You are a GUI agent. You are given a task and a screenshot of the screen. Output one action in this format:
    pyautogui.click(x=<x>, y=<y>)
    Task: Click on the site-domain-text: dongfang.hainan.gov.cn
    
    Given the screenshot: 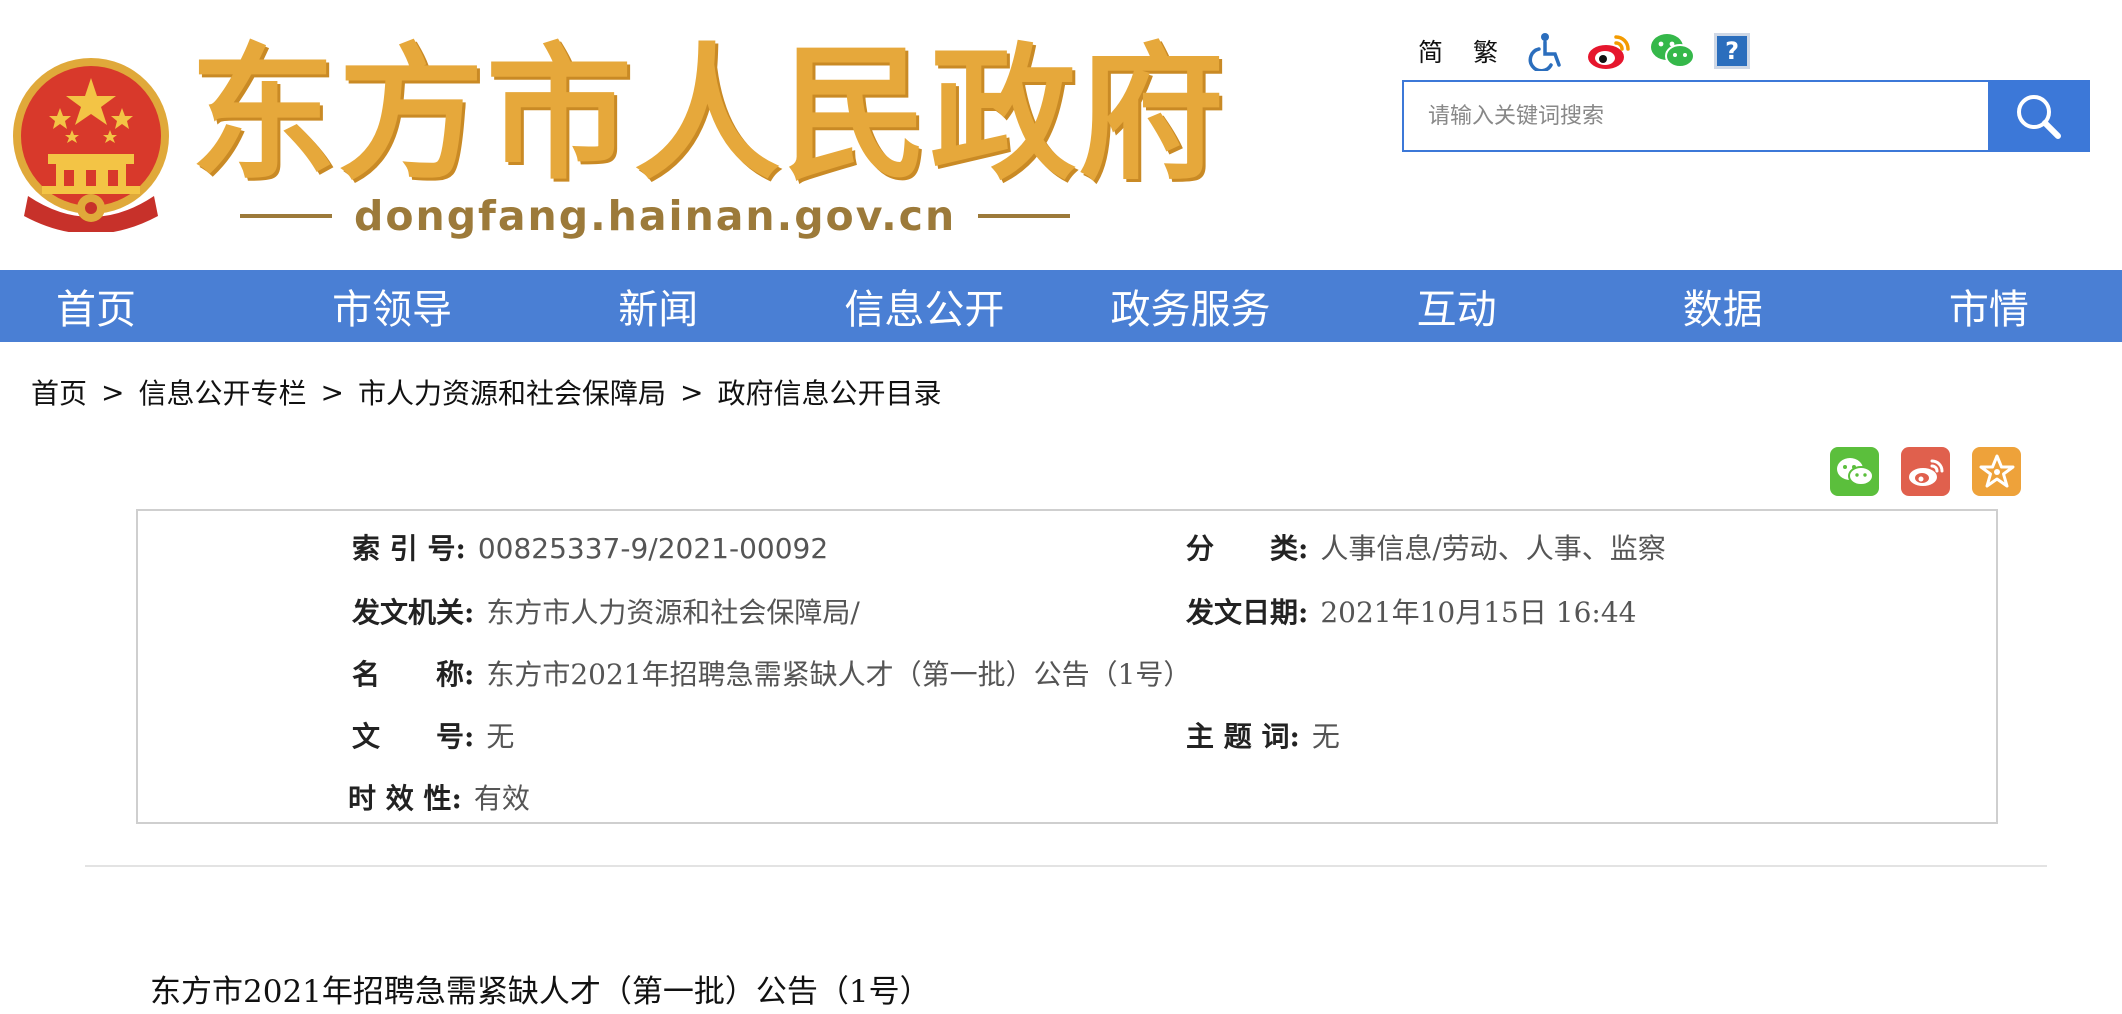 What is the action you would take?
    pyautogui.click(x=655, y=216)
    